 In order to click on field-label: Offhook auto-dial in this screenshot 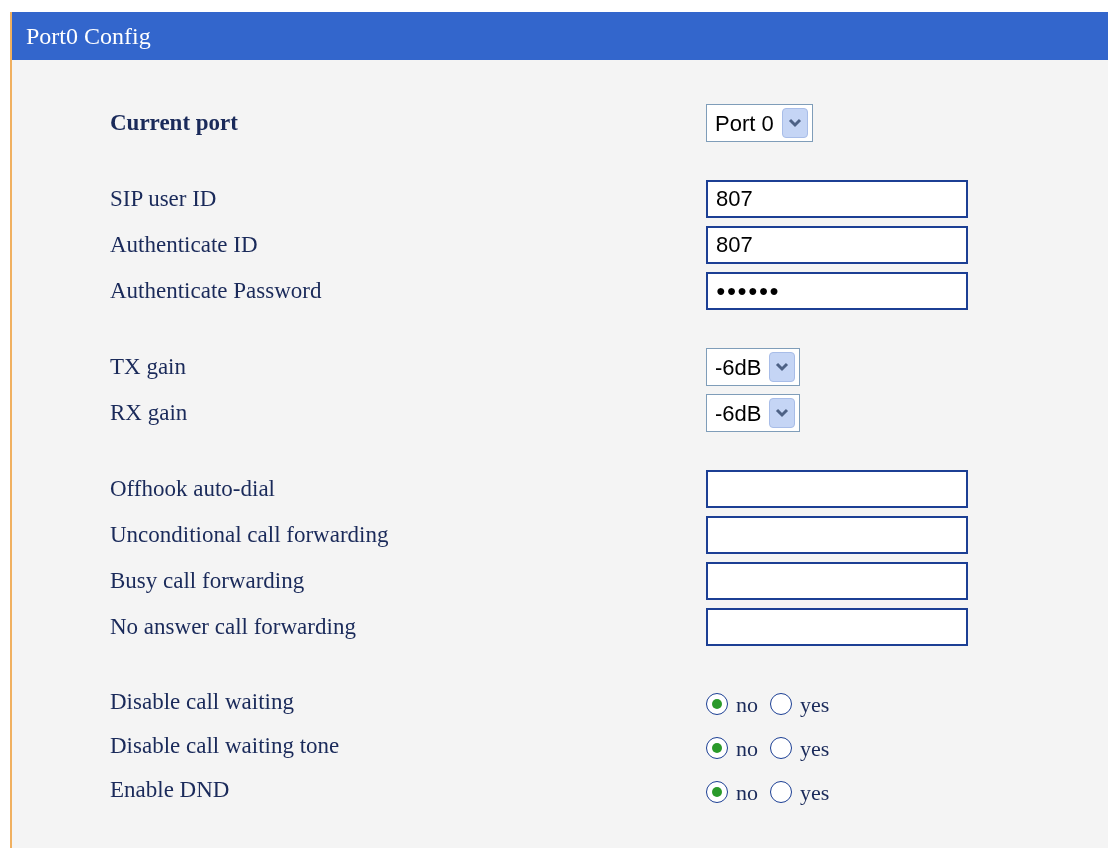, I will do `click(193, 488)`.